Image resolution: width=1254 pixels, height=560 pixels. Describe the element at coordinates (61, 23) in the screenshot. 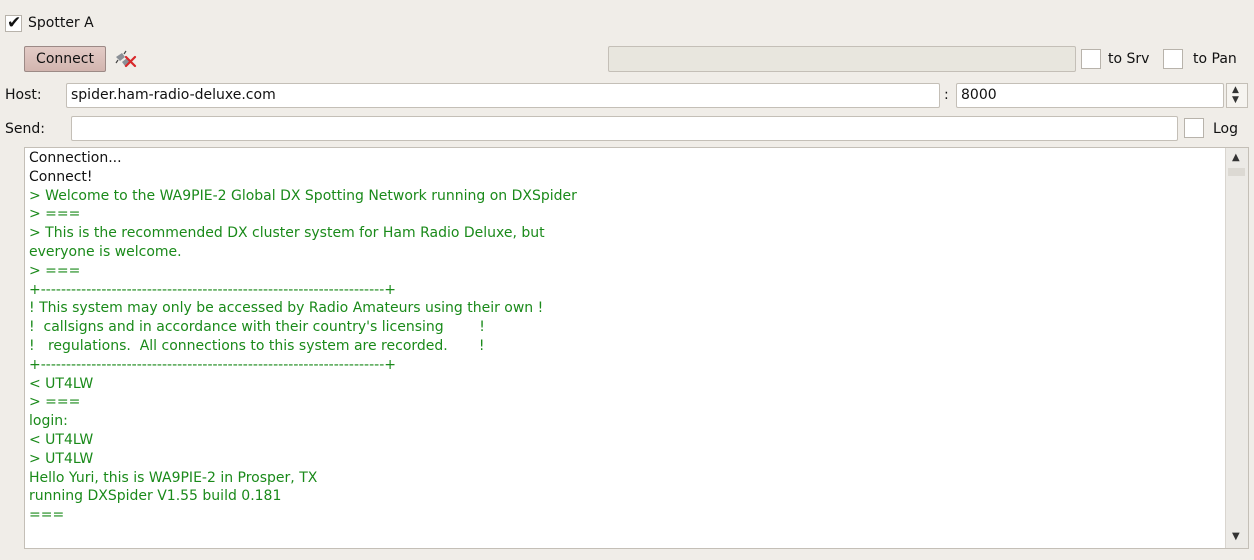

I see `spotter-label: Spotter A` at that location.